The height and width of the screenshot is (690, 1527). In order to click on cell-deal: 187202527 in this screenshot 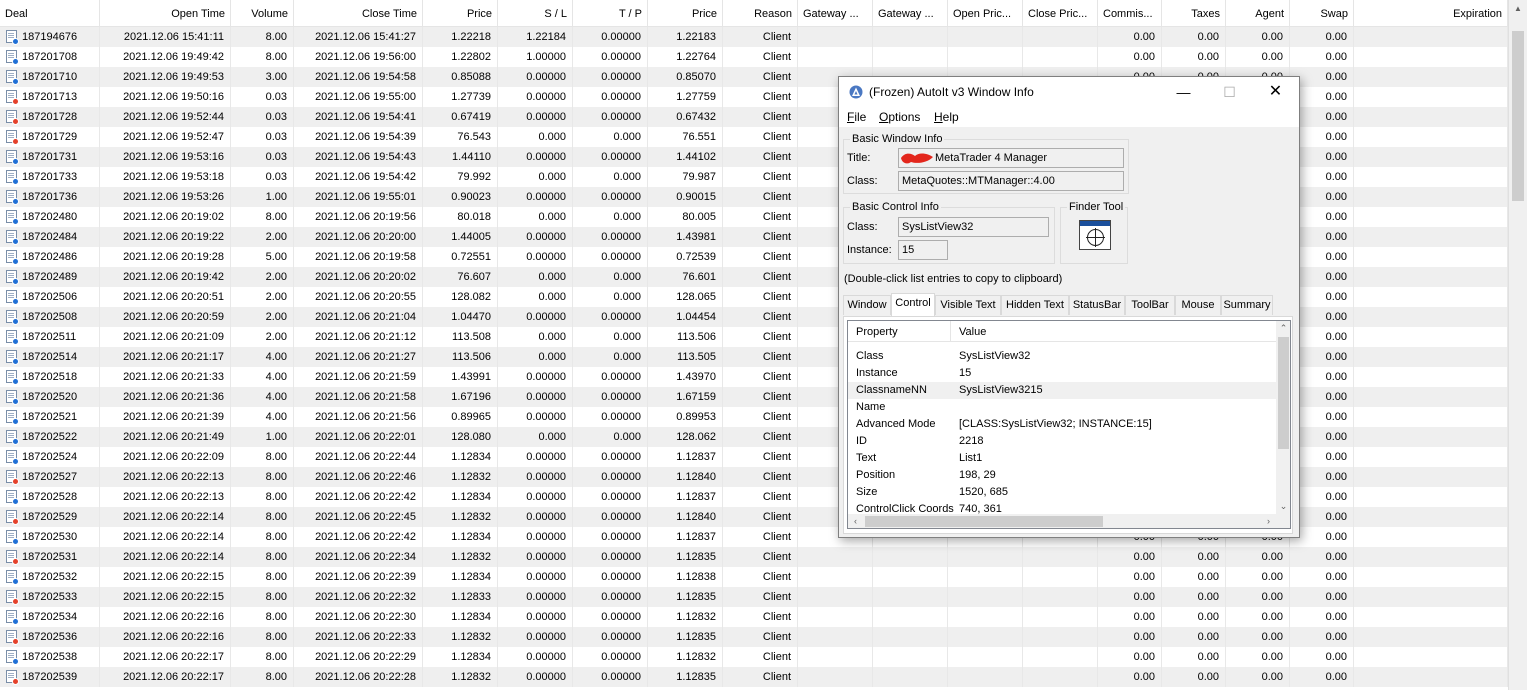, I will do `click(50, 477)`.